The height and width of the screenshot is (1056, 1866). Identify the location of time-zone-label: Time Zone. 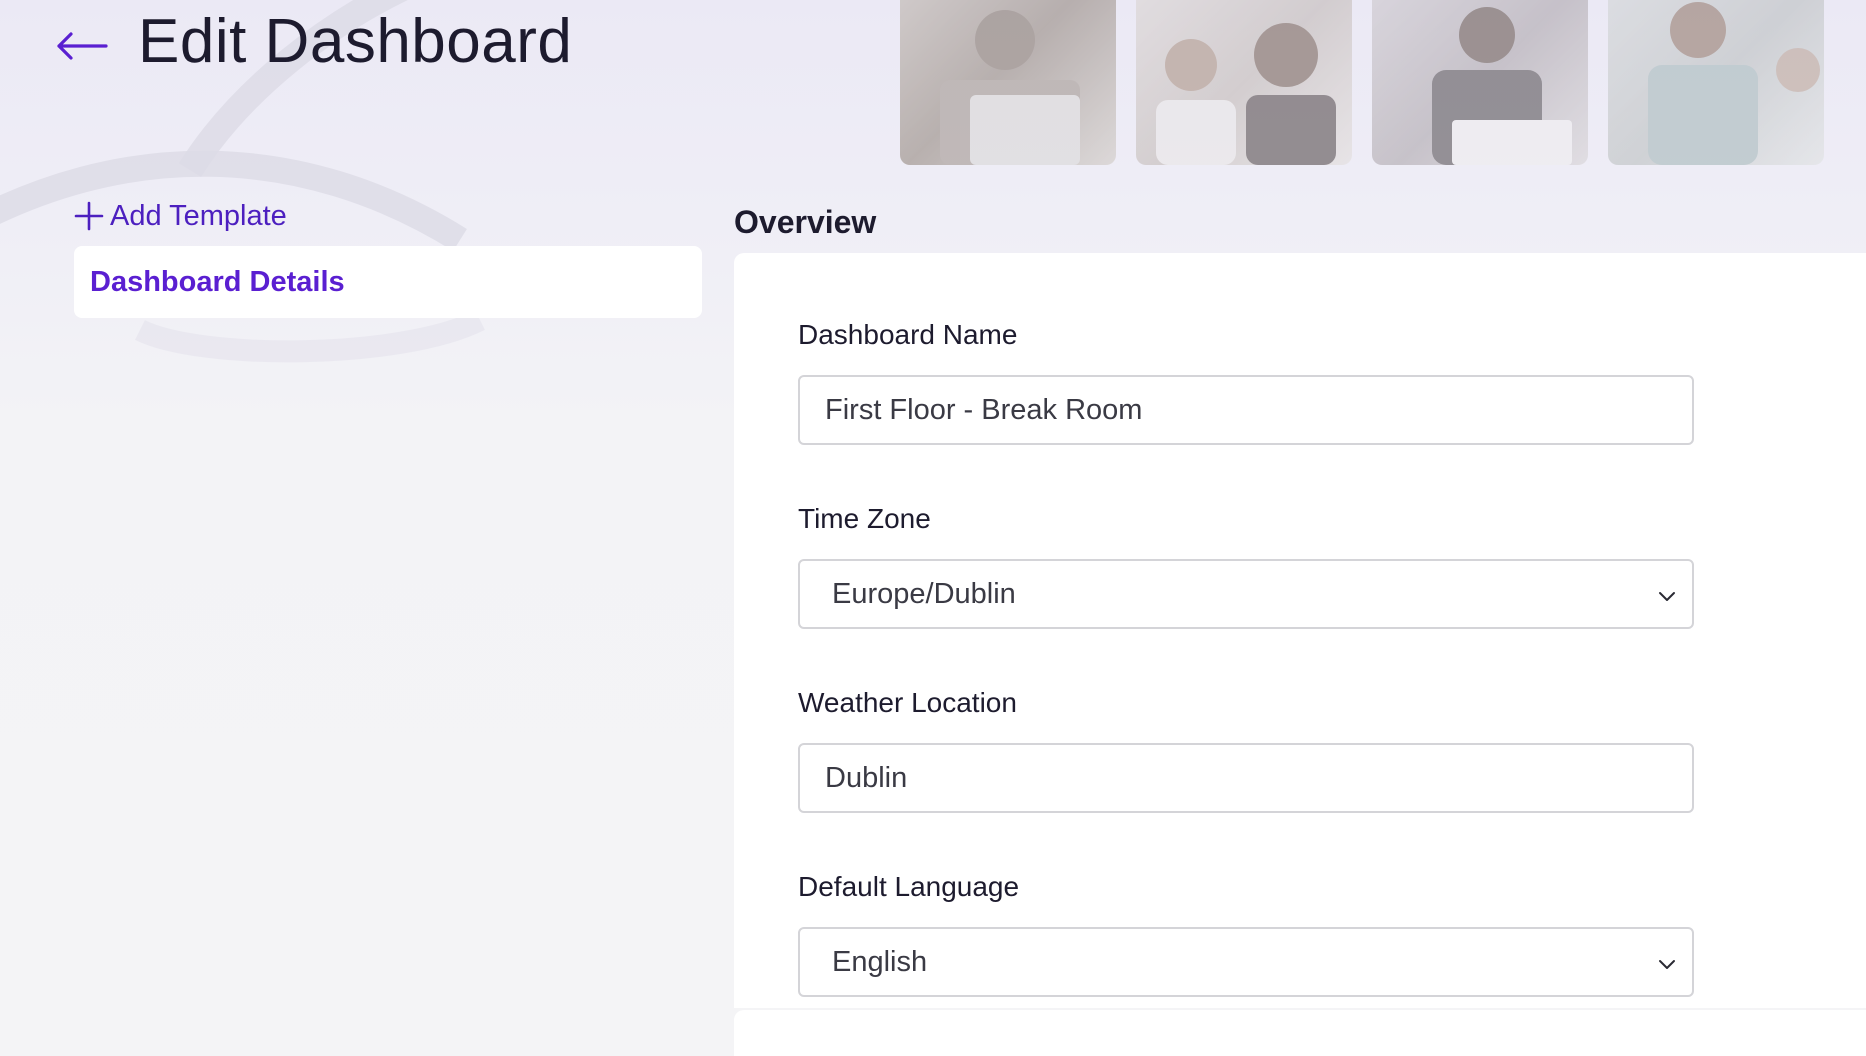
(864, 518).